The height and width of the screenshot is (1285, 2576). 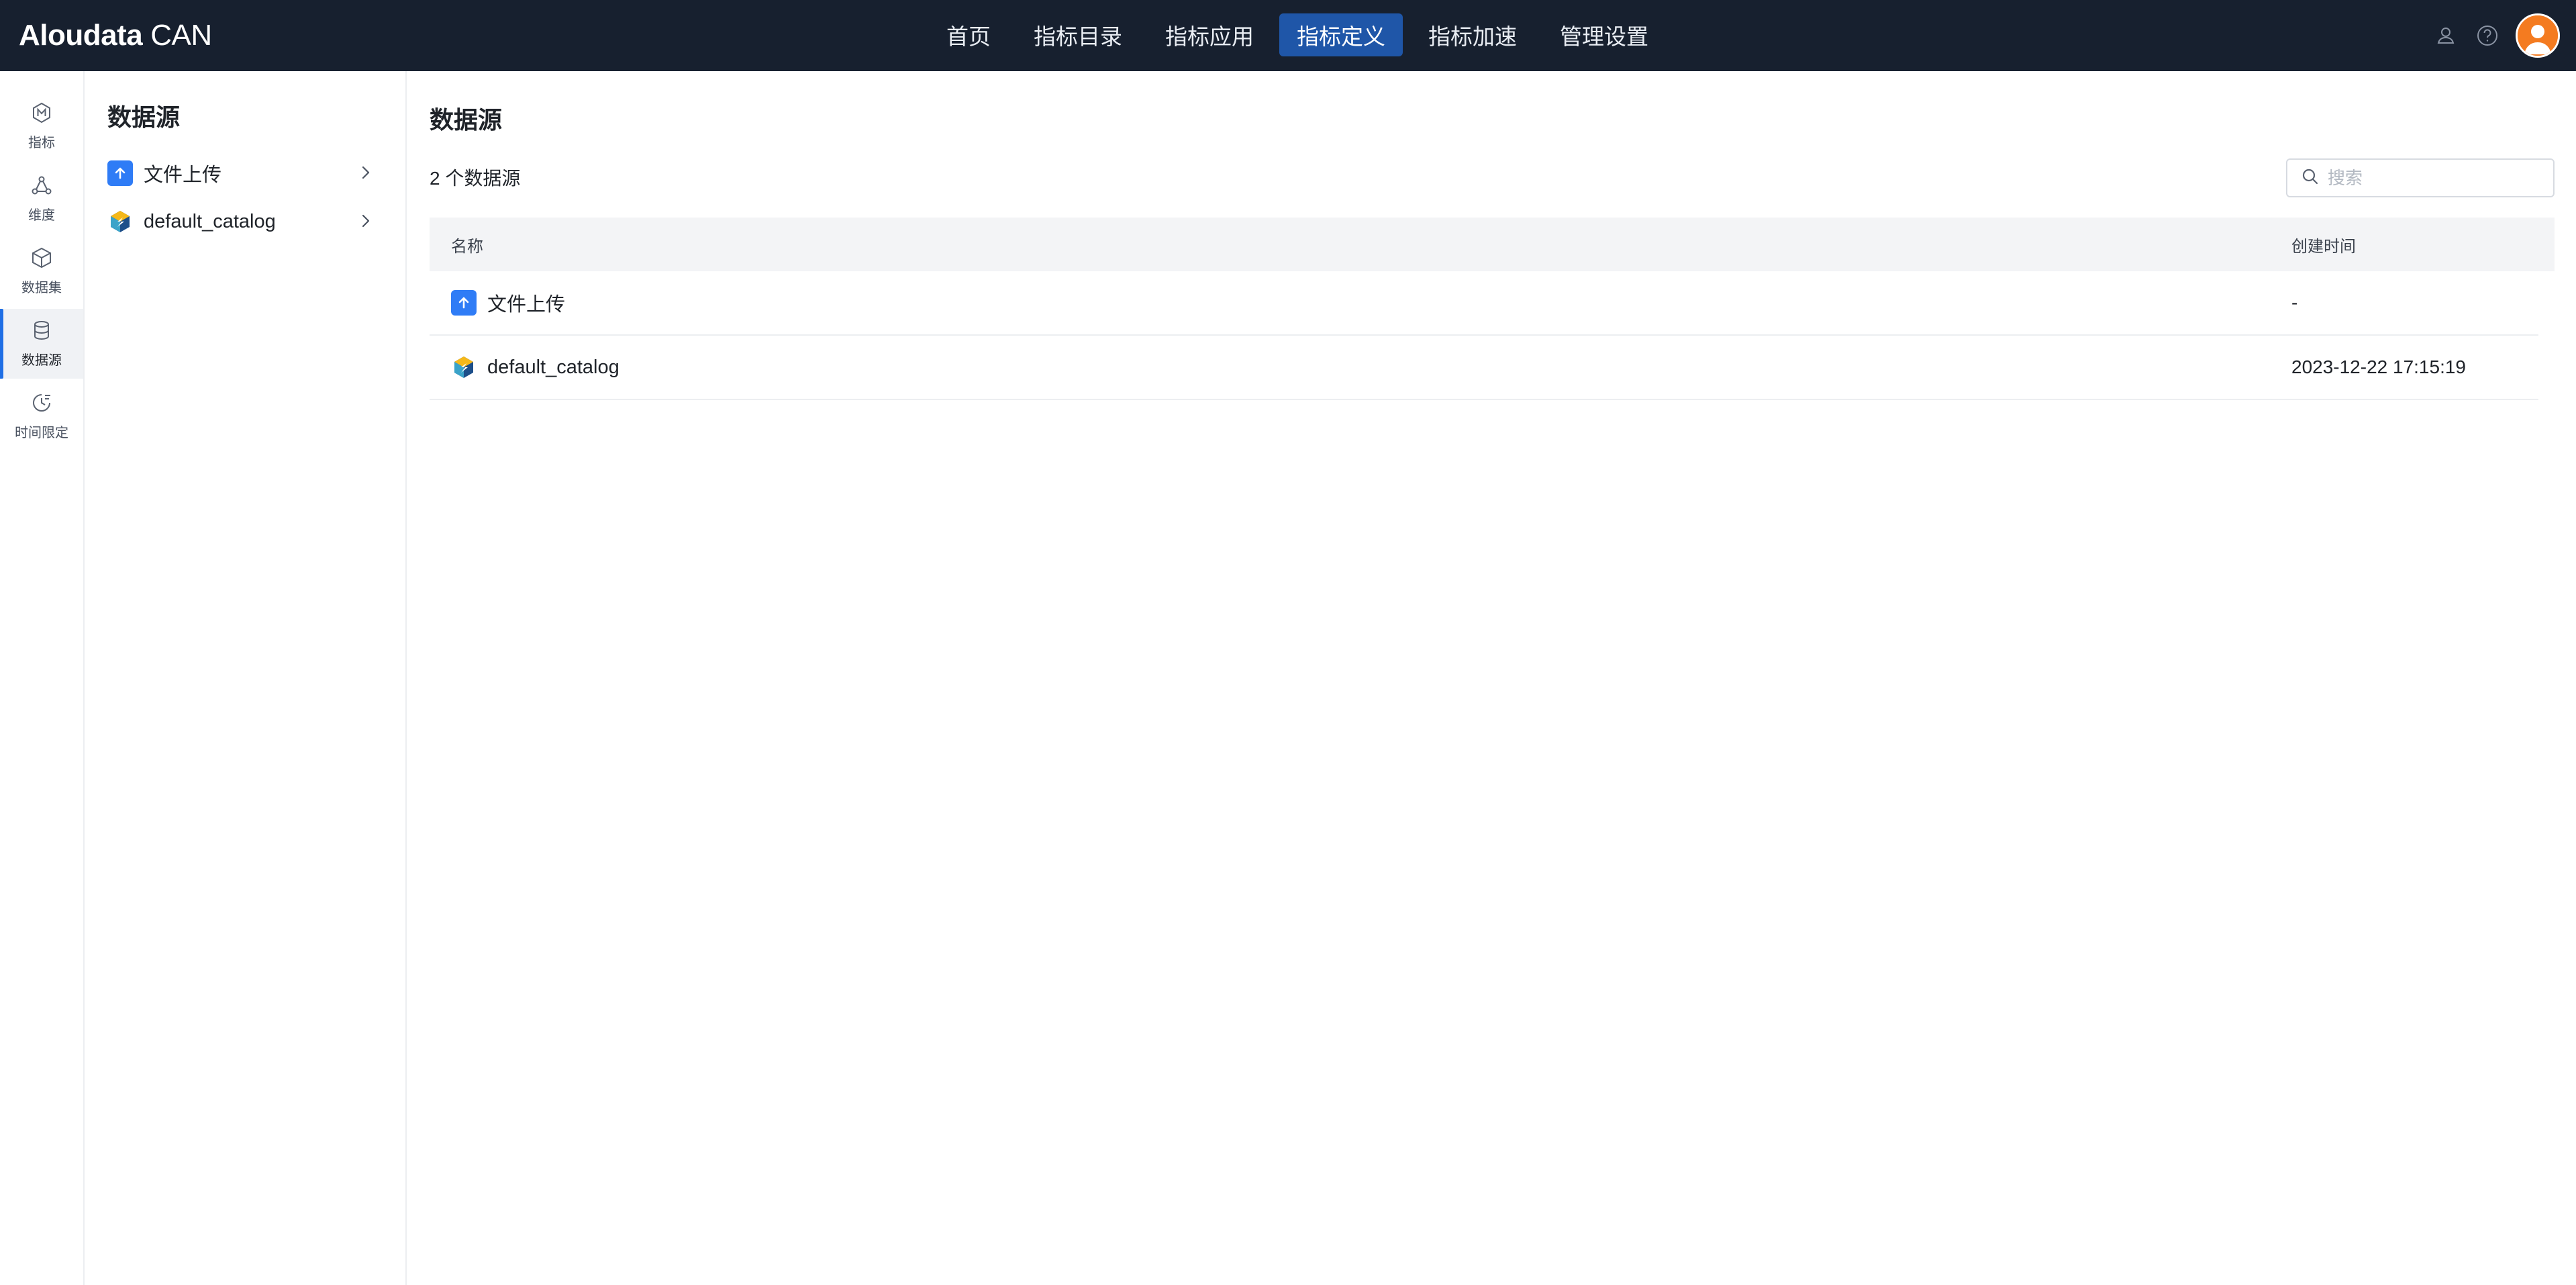 I want to click on rail-item-label: 数据集, so click(x=41, y=288).